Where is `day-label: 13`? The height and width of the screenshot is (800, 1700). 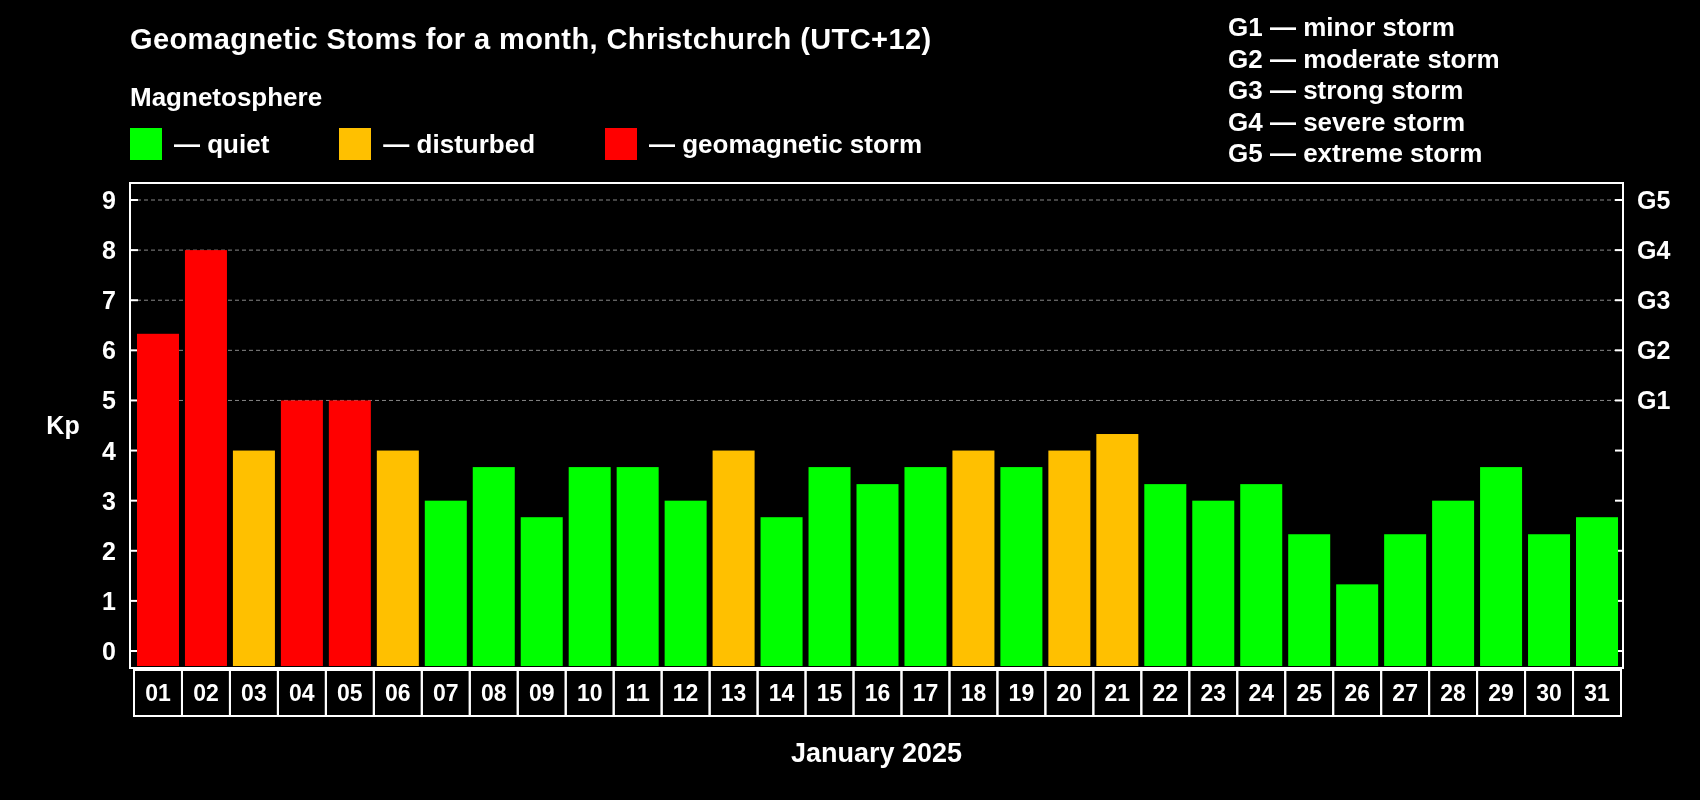 day-label: 13 is located at coordinates (733, 693).